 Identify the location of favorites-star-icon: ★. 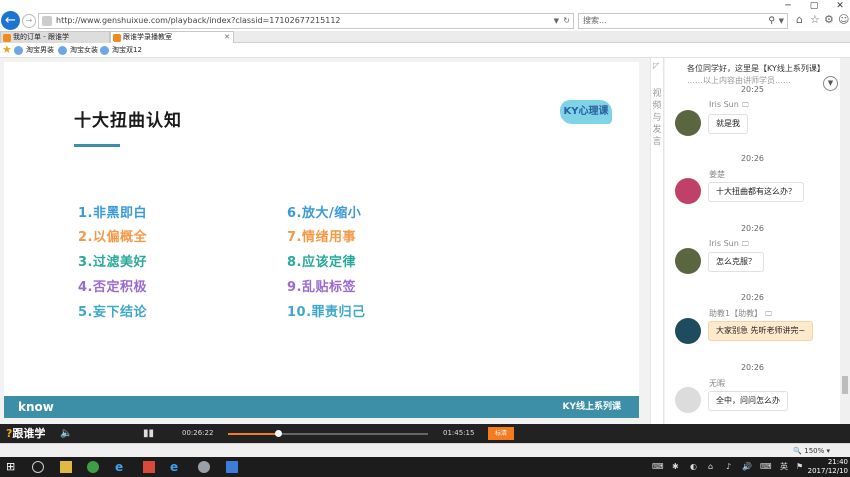
(7, 50).